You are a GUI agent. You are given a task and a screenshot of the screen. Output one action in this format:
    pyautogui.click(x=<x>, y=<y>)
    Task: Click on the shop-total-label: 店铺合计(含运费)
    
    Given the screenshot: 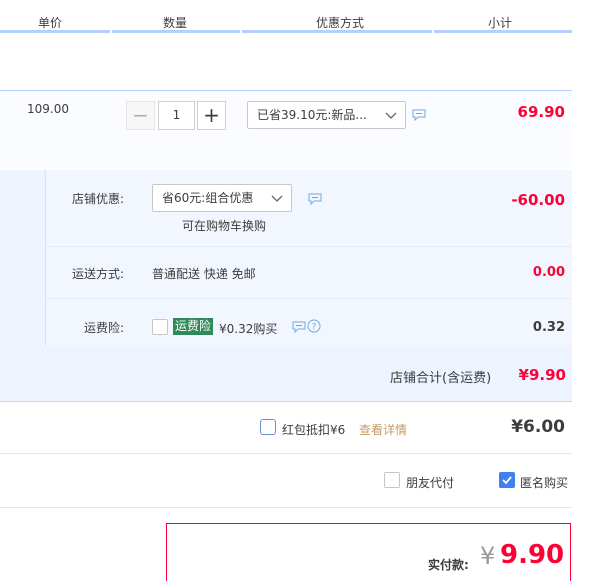 What is the action you would take?
    pyautogui.click(x=441, y=378)
    